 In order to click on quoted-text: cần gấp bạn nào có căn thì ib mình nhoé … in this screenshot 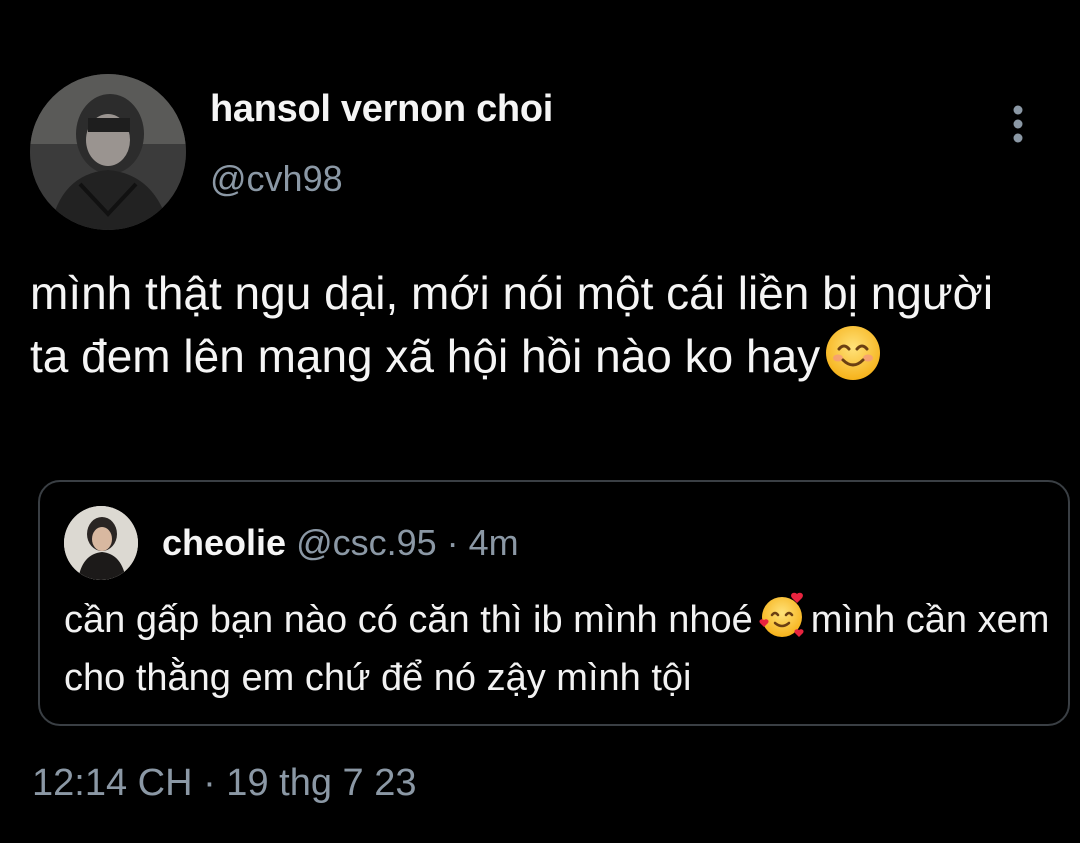, I will do `click(559, 646)`.